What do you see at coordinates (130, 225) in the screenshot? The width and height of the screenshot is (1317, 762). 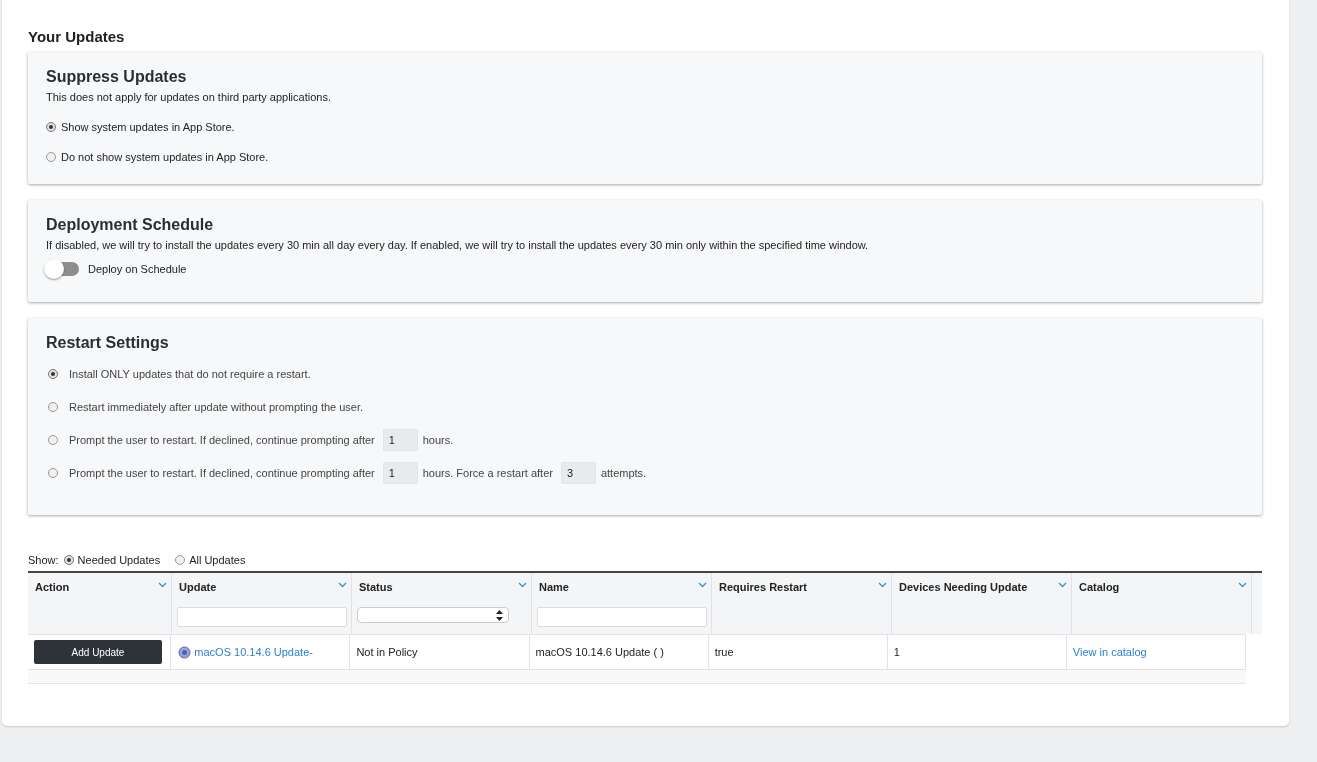 I see `card-title: Deployment Schedule` at bounding box center [130, 225].